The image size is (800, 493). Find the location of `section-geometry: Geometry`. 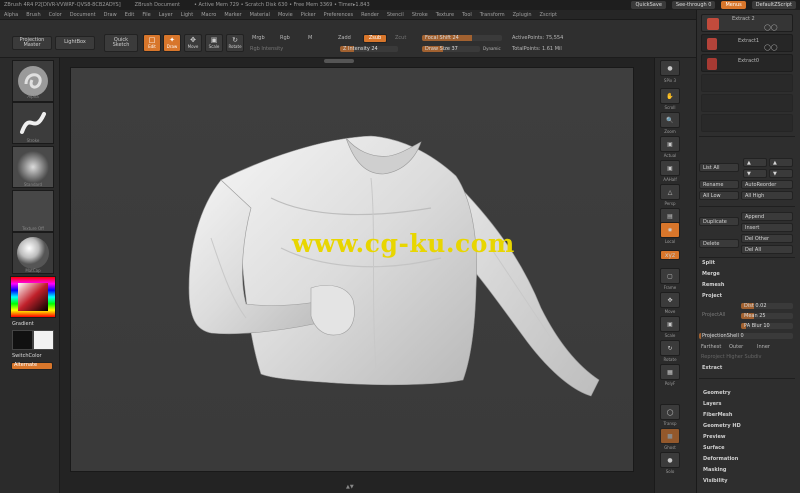

section-geometry: Geometry is located at coordinates (717, 393).